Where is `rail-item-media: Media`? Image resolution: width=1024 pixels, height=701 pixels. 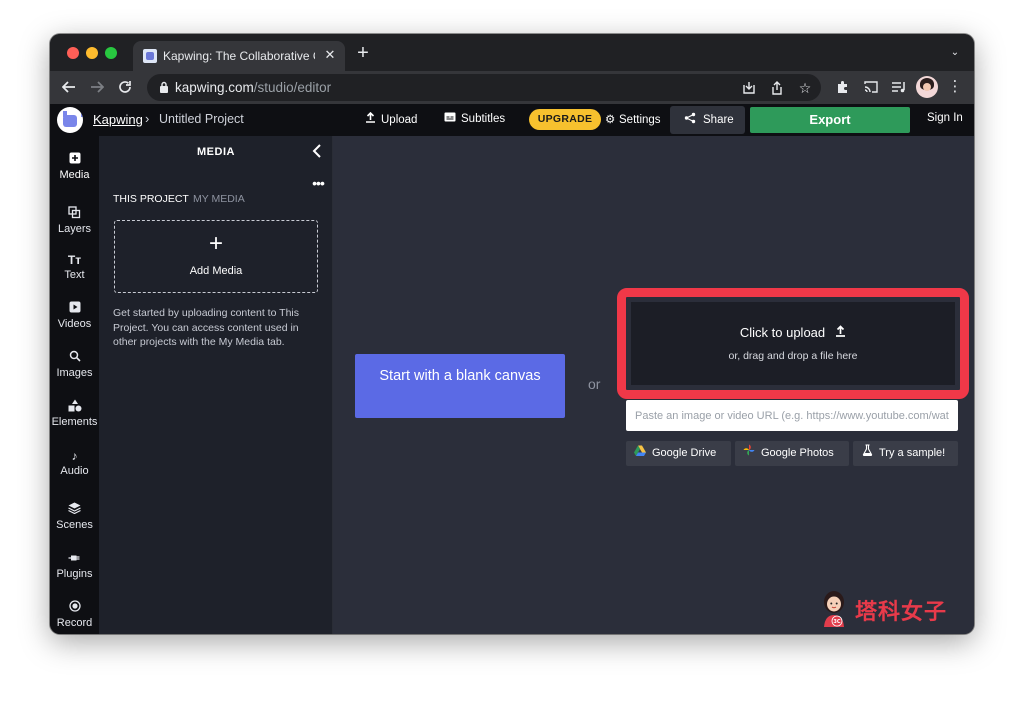
rail-item-media: Media is located at coordinates (74, 171).